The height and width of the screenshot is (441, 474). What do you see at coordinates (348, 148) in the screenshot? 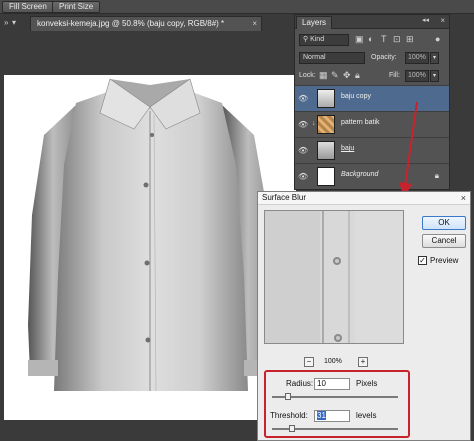
I see `layer-name: baju` at bounding box center [348, 148].